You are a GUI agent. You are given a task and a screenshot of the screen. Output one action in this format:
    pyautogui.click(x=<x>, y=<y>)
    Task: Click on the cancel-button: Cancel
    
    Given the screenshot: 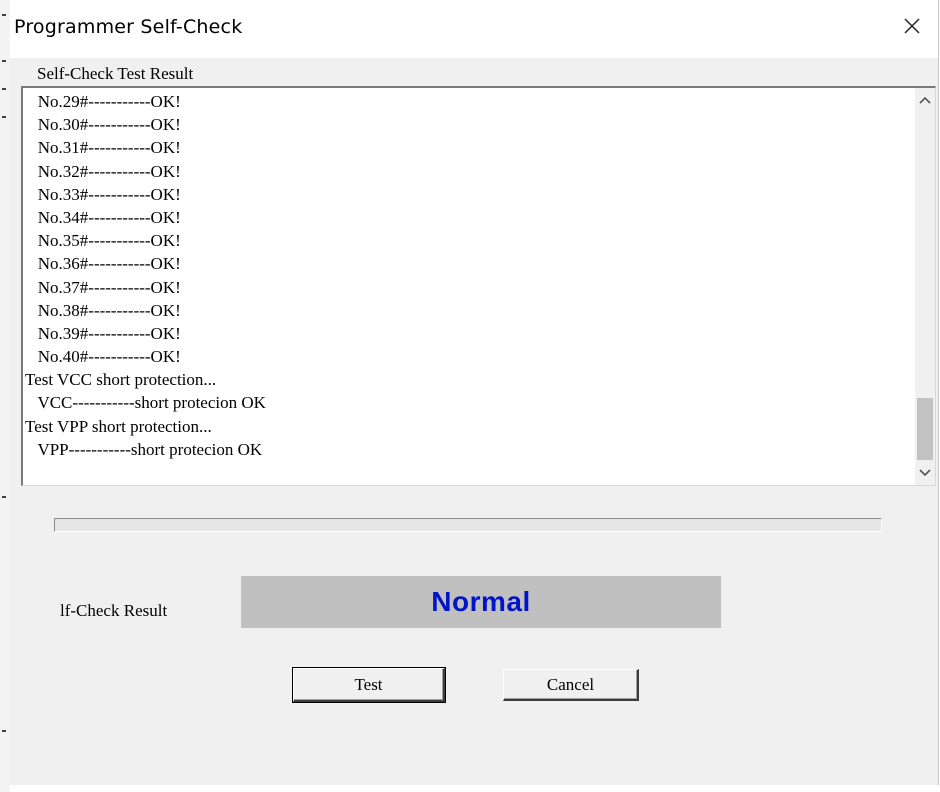 What is the action you would take?
    pyautogui.click(x=571, y=685)
    